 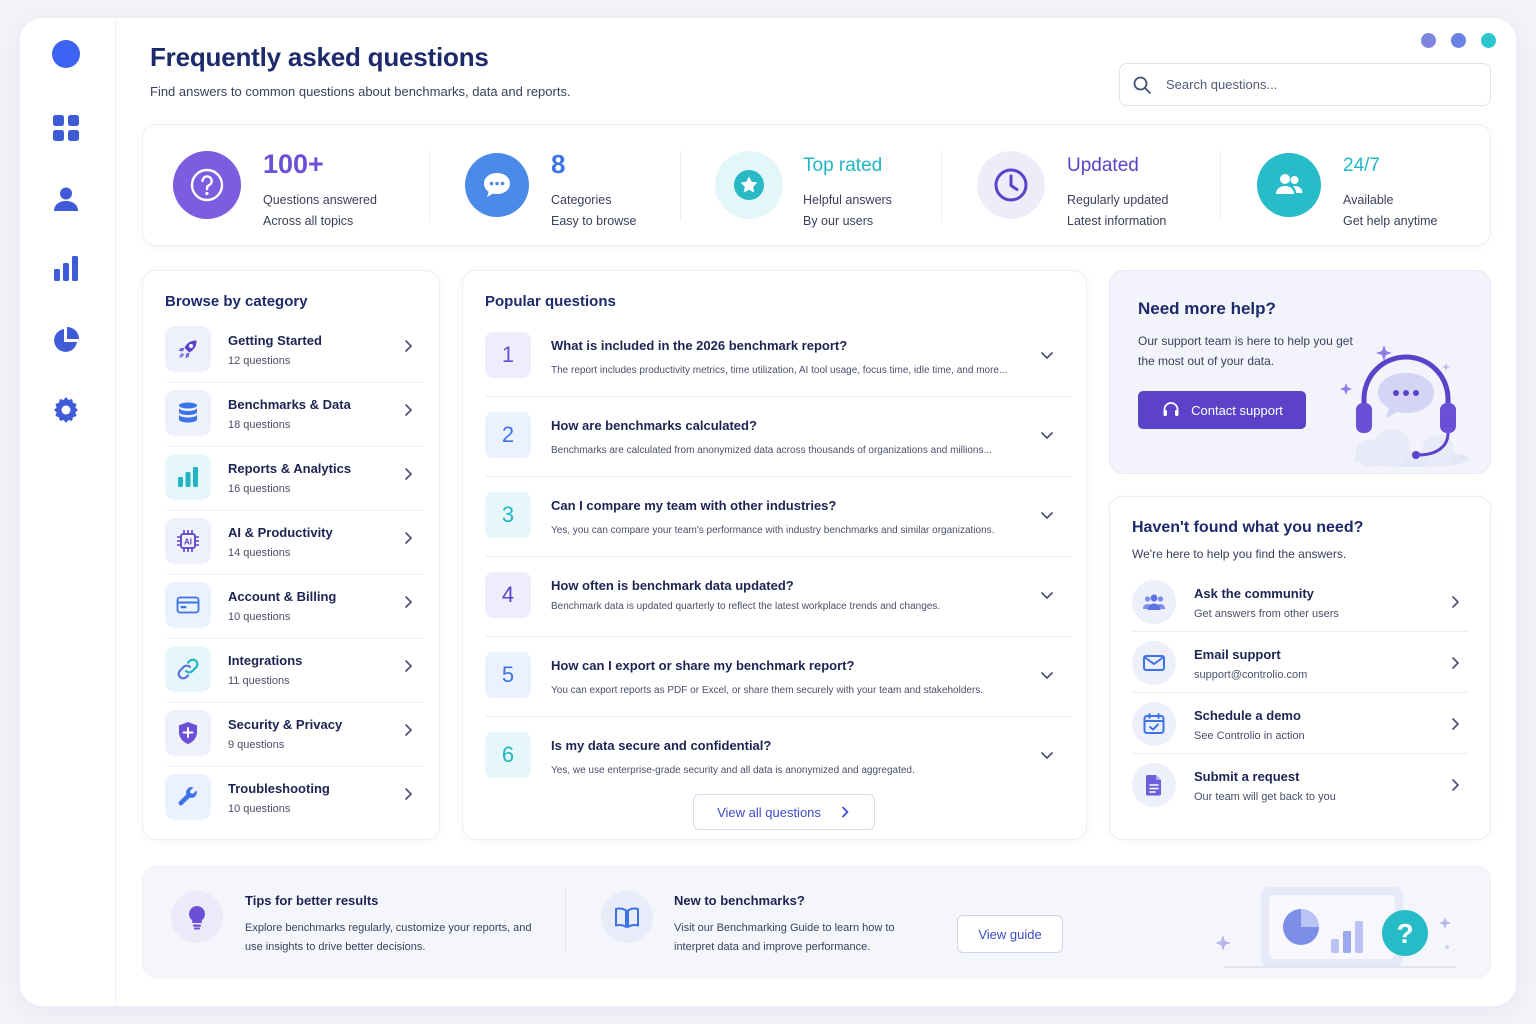 What do you see at coordinates (294, 543) in the screenshot?
I see `category-item: AI AI & Productivity 14 questions` at bounding box center [294, 543].